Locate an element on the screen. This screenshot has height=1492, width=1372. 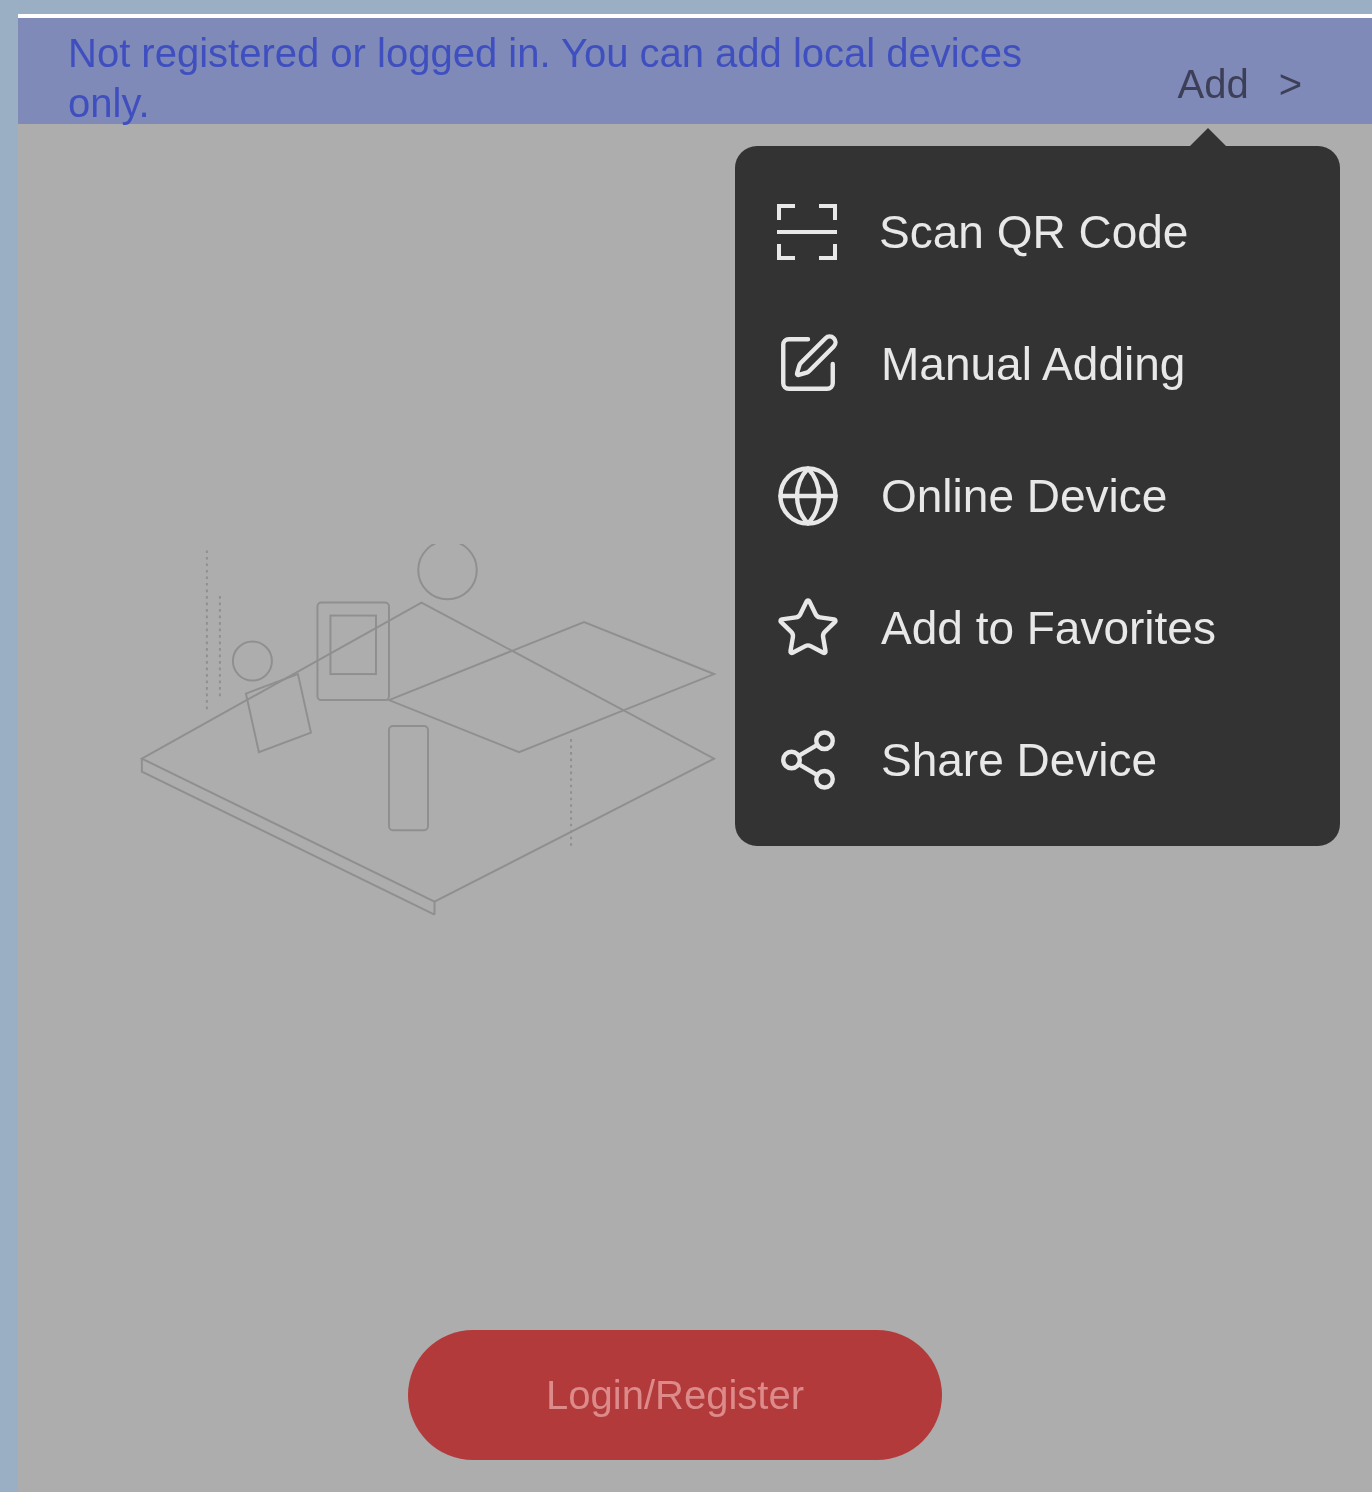
globe-icon is located at coordinates (808, 496).